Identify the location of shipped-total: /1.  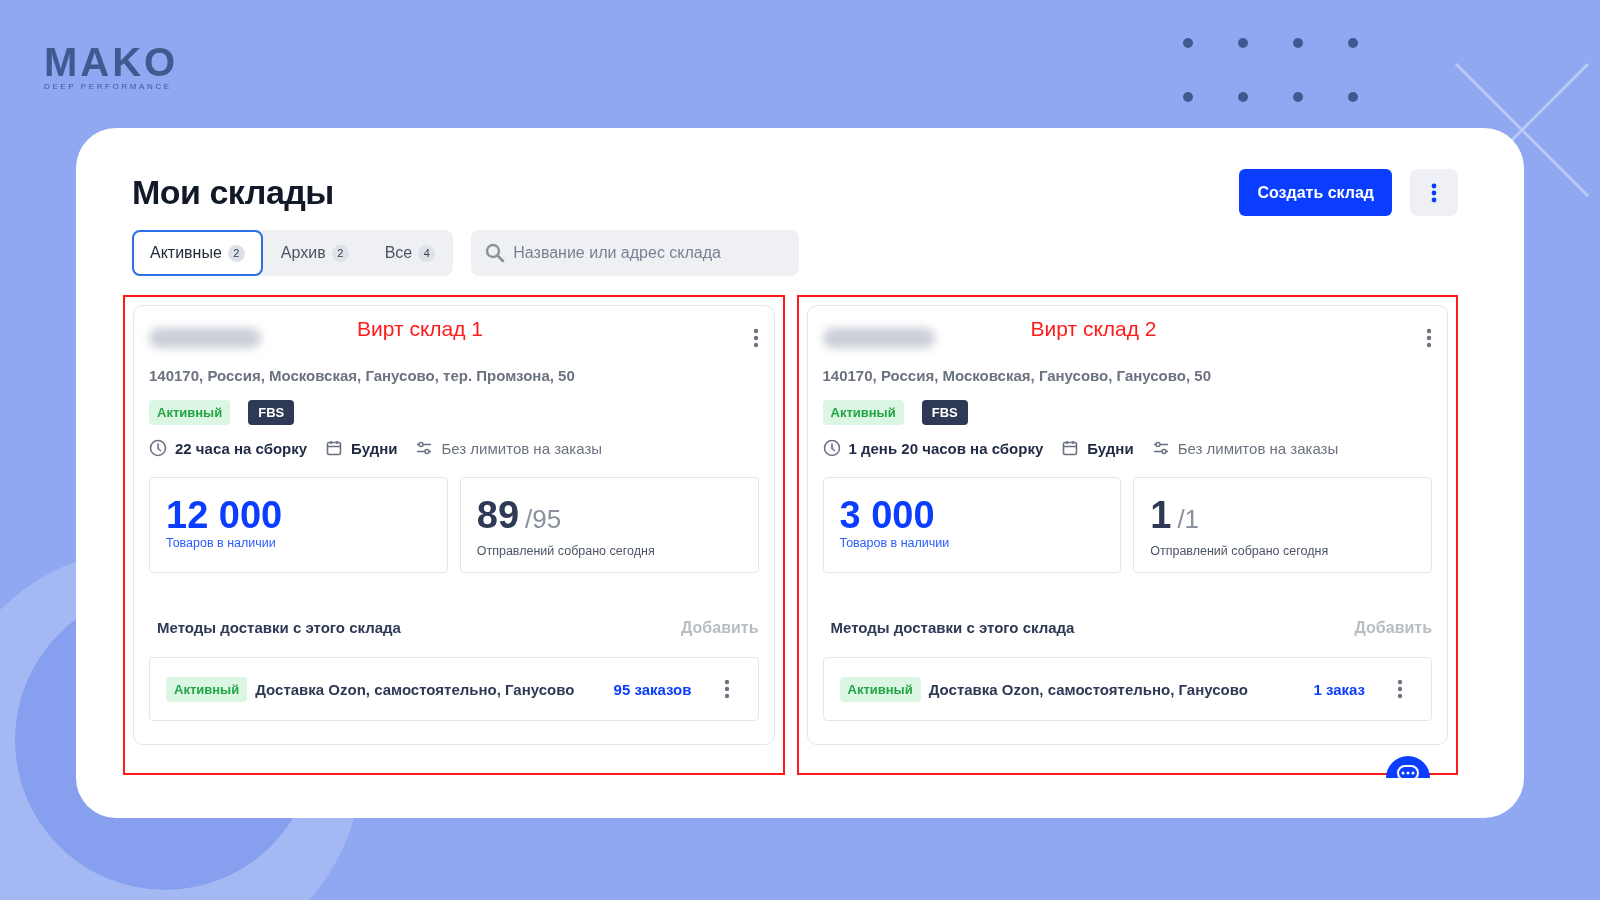
(1188, 519).